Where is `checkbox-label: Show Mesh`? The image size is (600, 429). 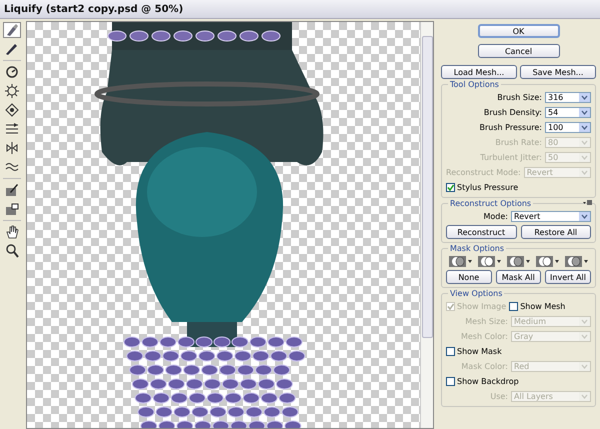 checkbox-label: Show Mesh is located at coordinates (543, 306).